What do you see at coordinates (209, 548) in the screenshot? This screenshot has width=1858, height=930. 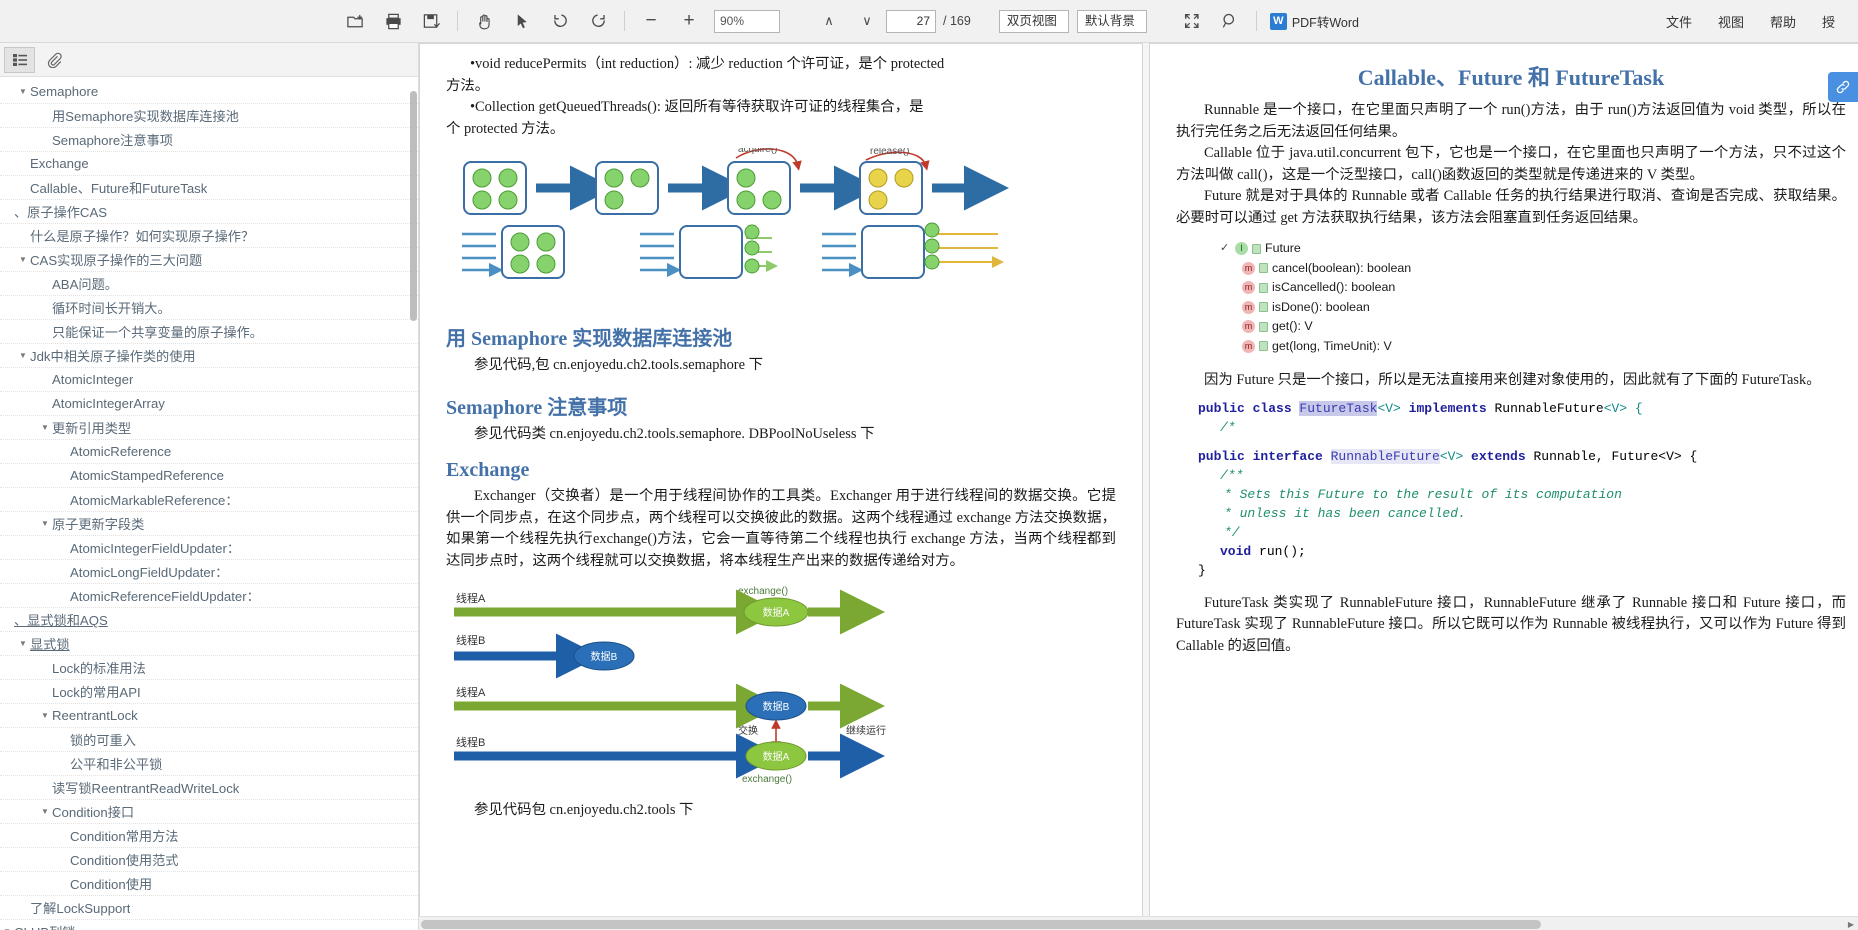 I see `outline-item: AtomicIntegerFieldUpdater：` at bounding box center [209, 548].